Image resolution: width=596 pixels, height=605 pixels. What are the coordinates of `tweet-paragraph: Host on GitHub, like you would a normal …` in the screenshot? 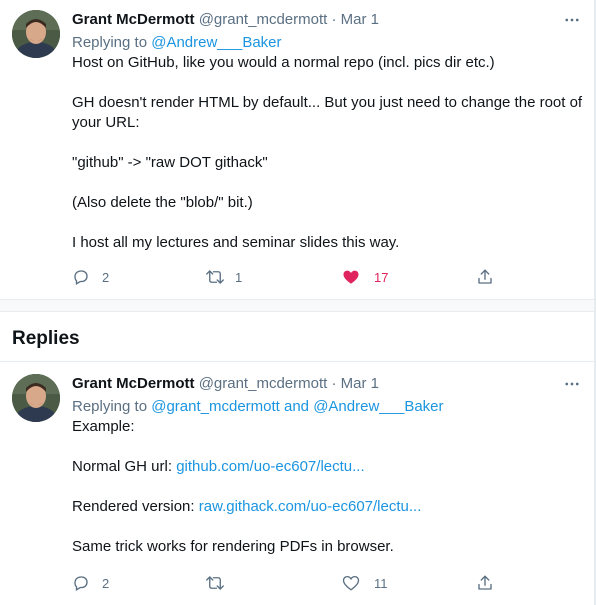 It's located at (283, 62).